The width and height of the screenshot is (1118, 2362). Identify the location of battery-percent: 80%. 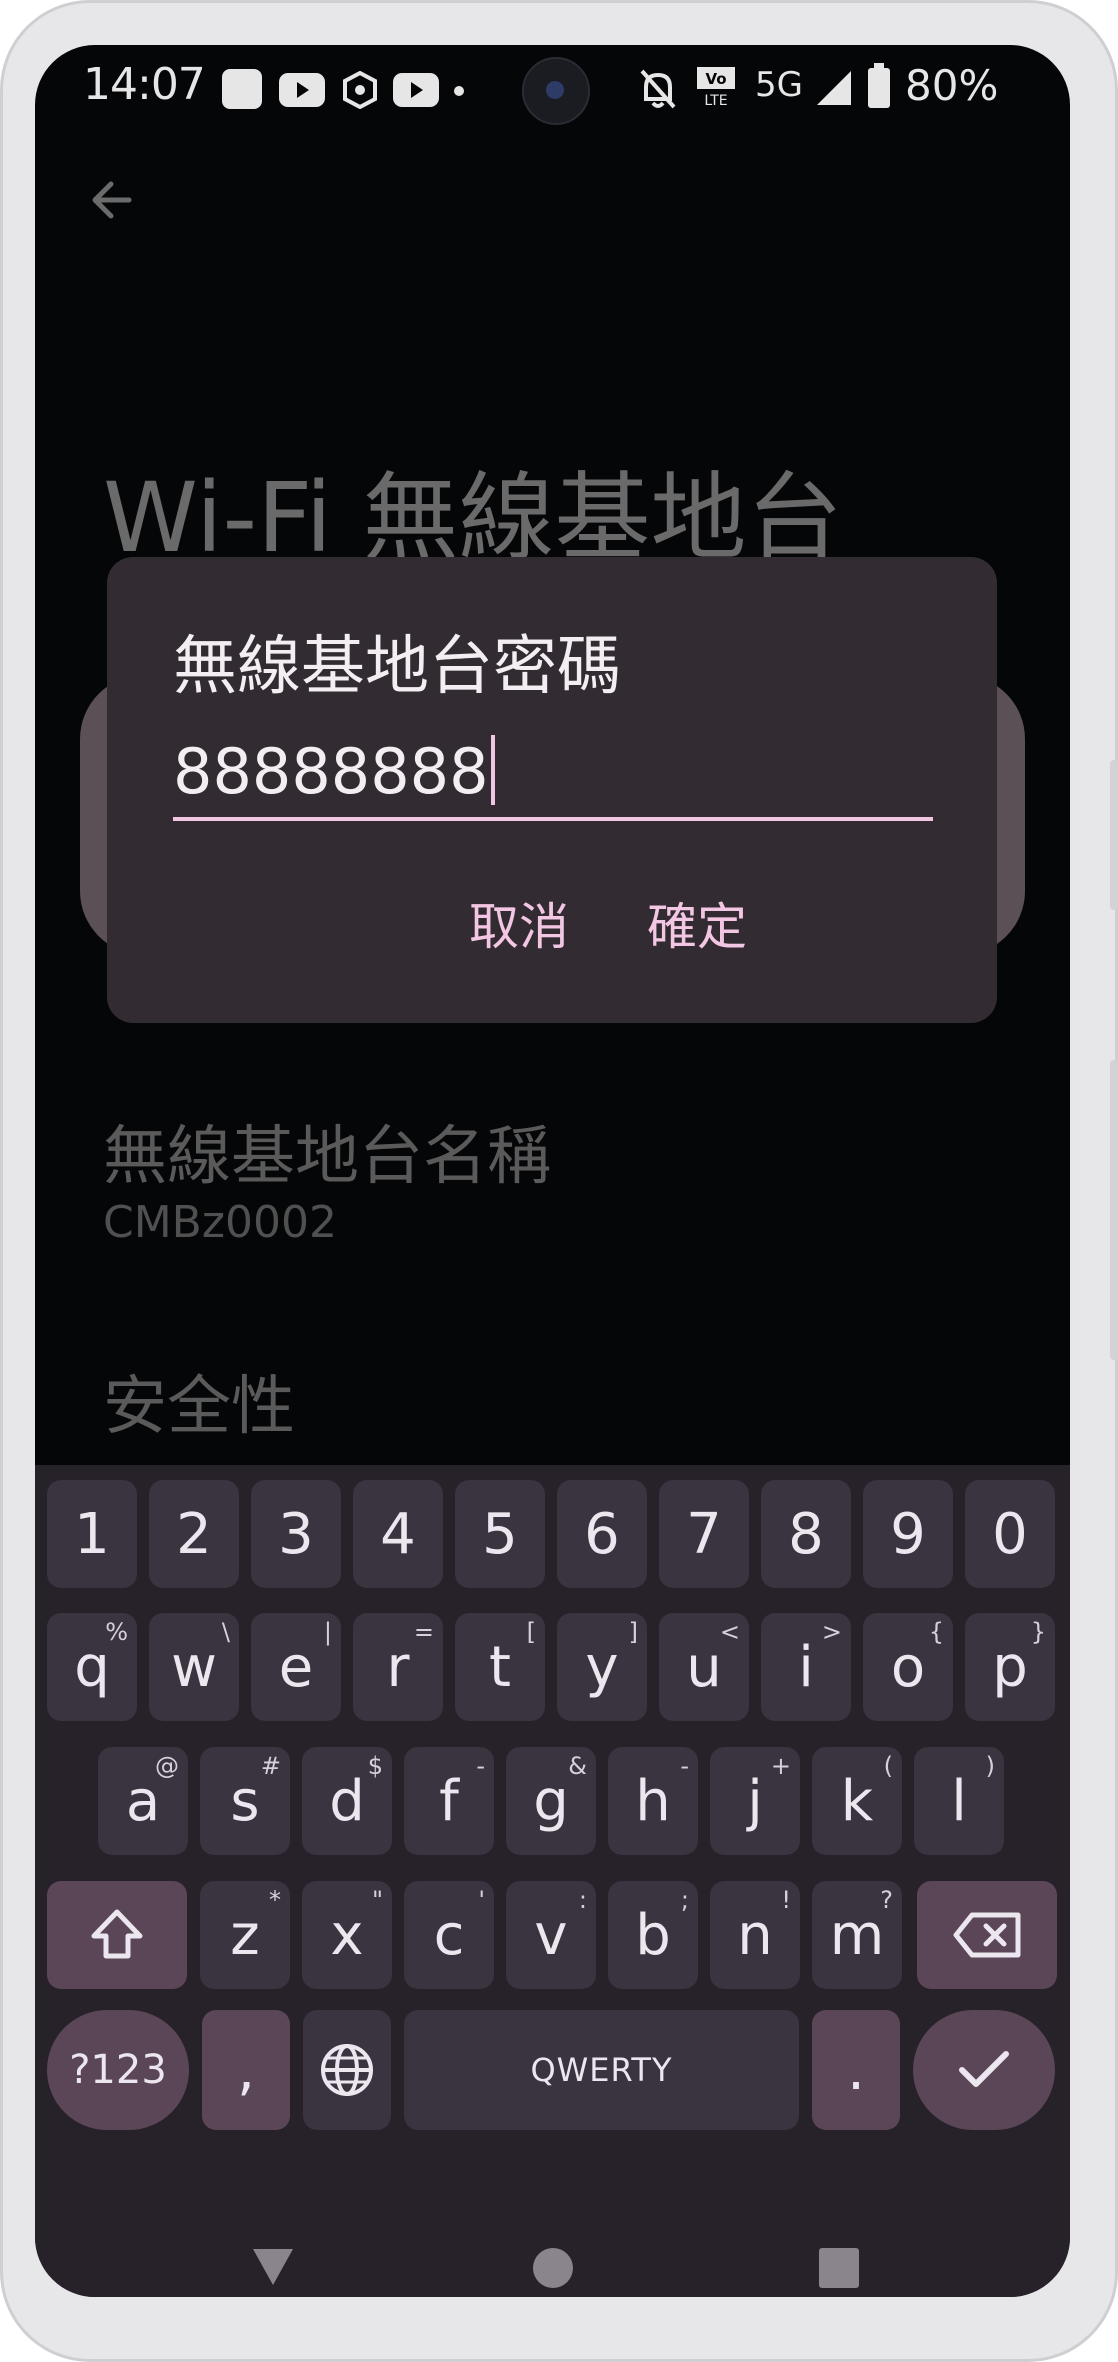
(952, 85).